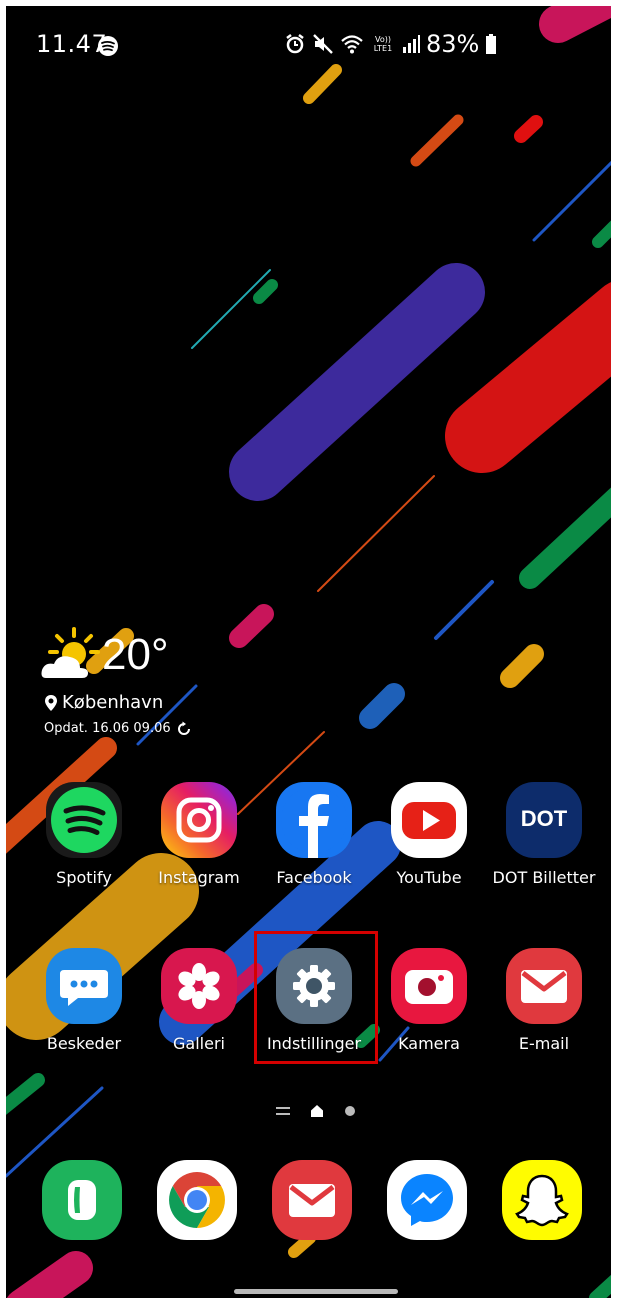  I want to click on page-dot-icon, so click(350, 1111).